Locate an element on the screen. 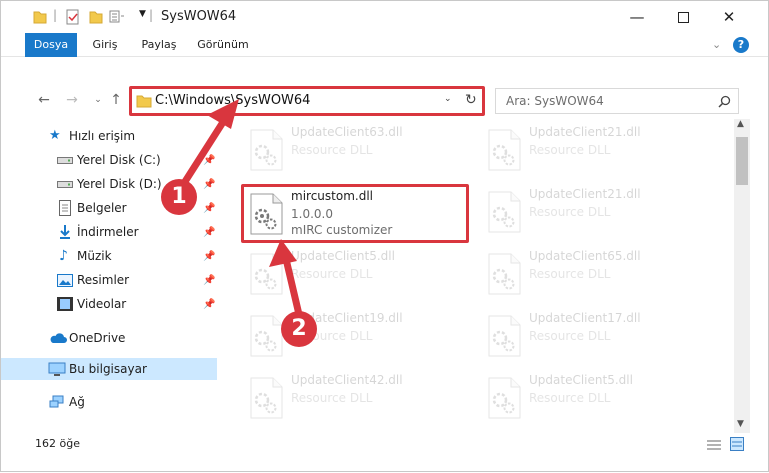  step-2-badge: 2 is located at coordinates (299, 329).